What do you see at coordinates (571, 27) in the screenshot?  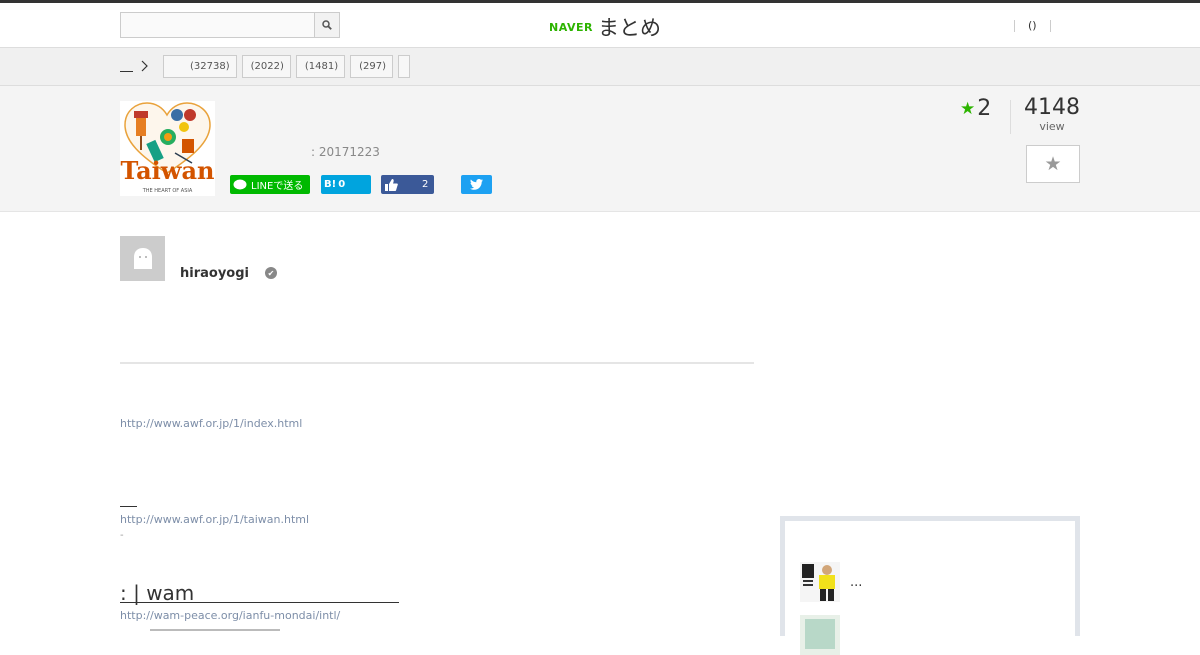 I see `naver-logo: NAVER` at bounding box center [571, 27].